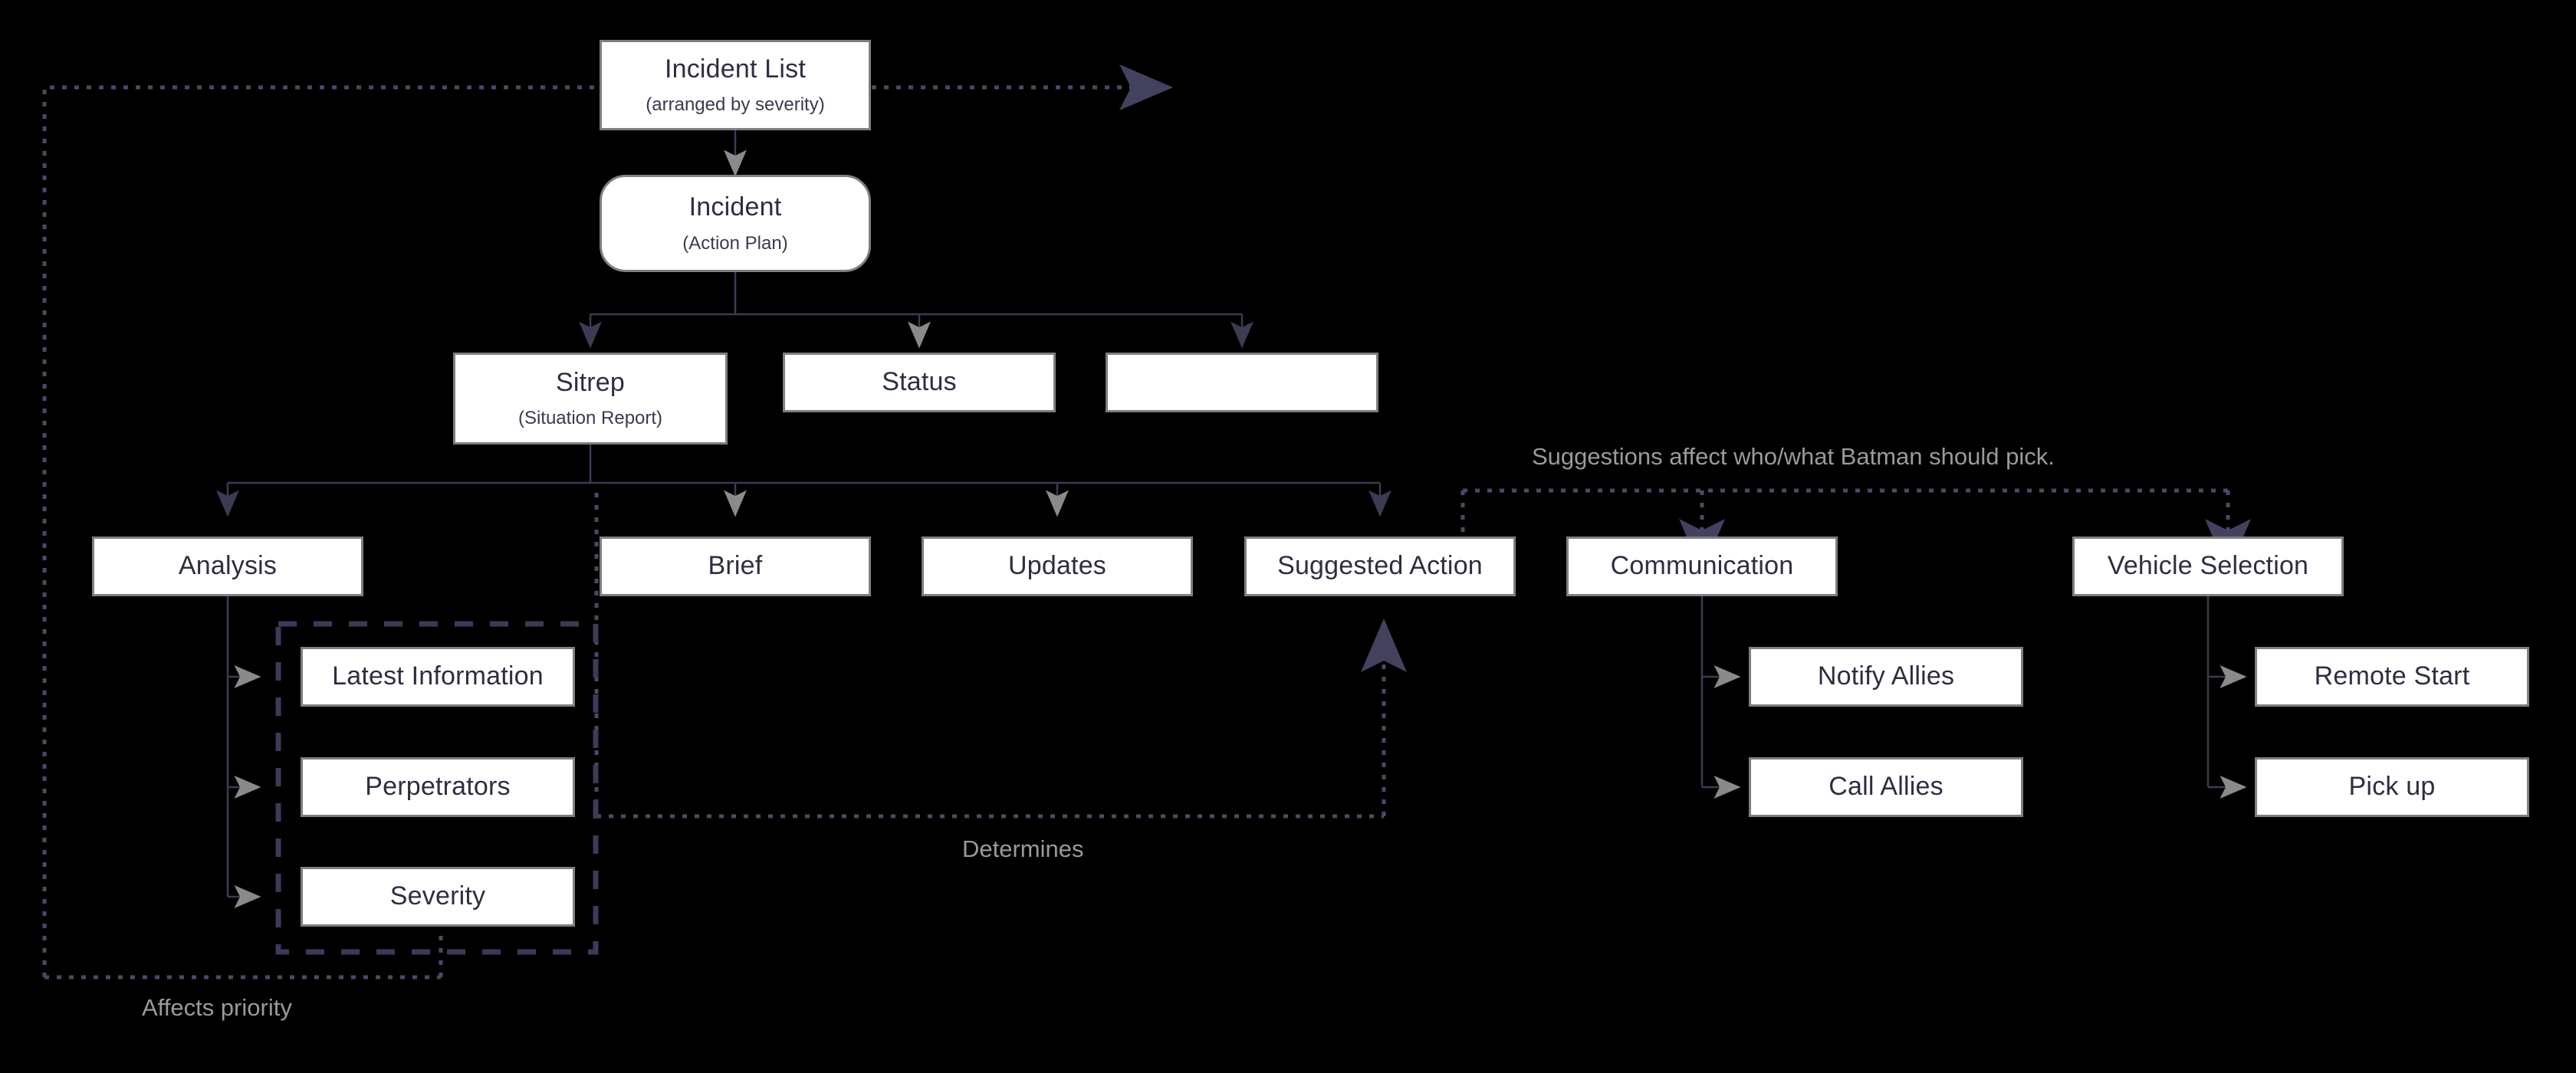  What do you see at coordinates (735, 243) in the screenshot?
I see `node-subtitle: (Action Plan)` at bounding box center [735, 243].